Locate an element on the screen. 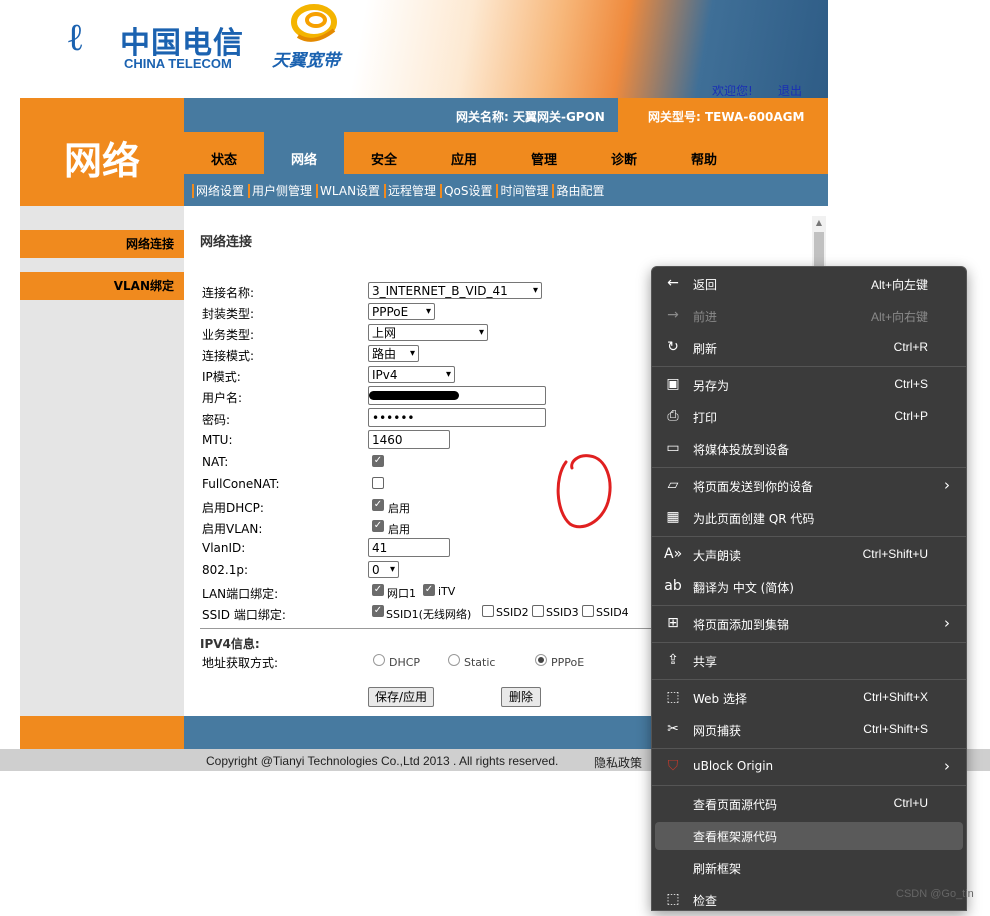  logout-link: 退出 is located at coordinates (790, 90).